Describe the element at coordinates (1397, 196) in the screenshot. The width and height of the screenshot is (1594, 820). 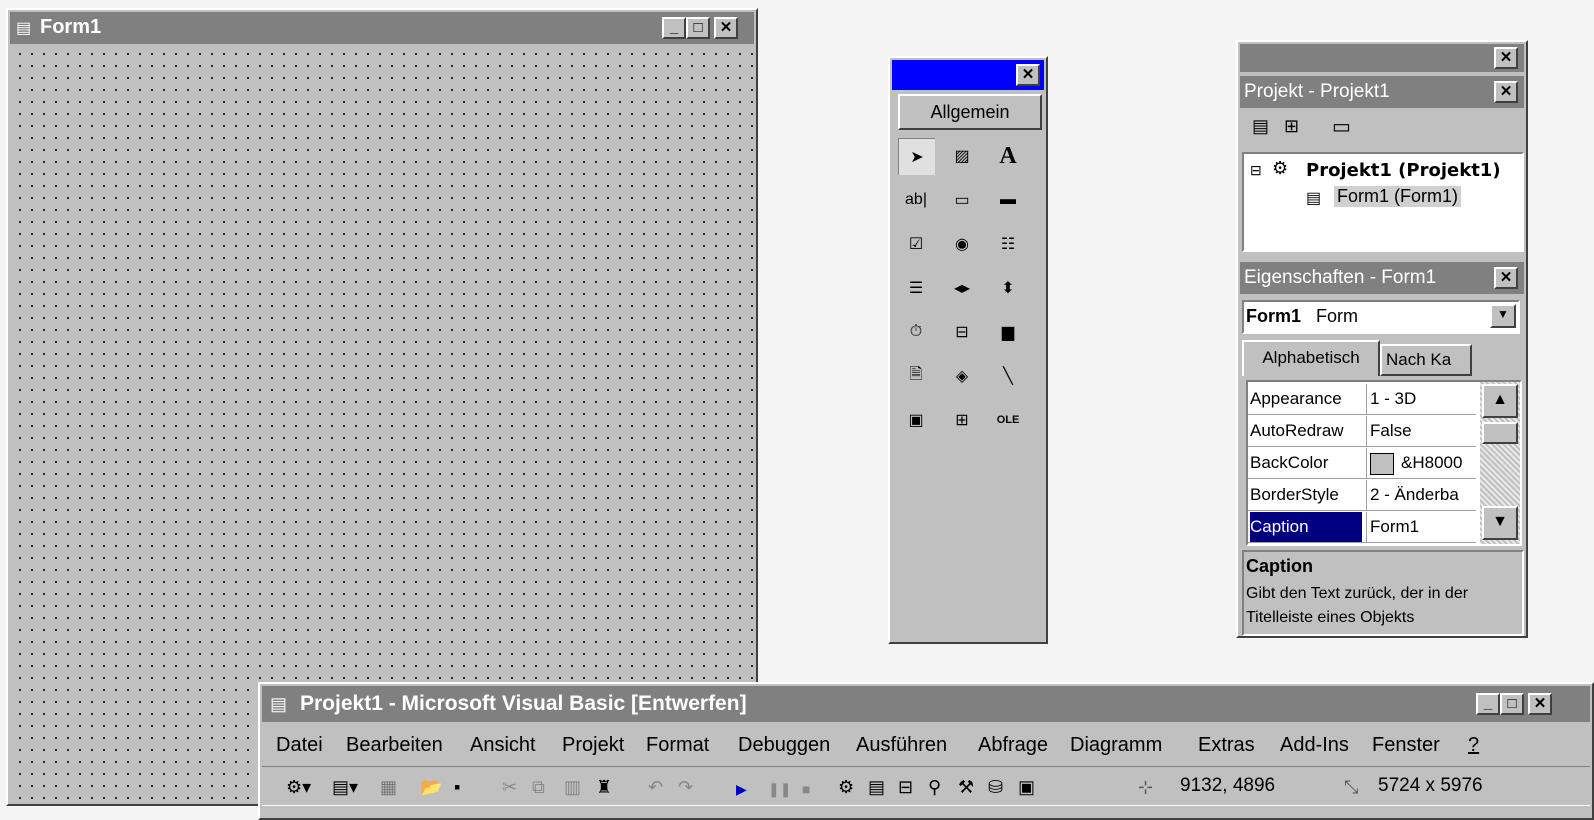
I see `tree-child: Form1 (Form1)` at that location.